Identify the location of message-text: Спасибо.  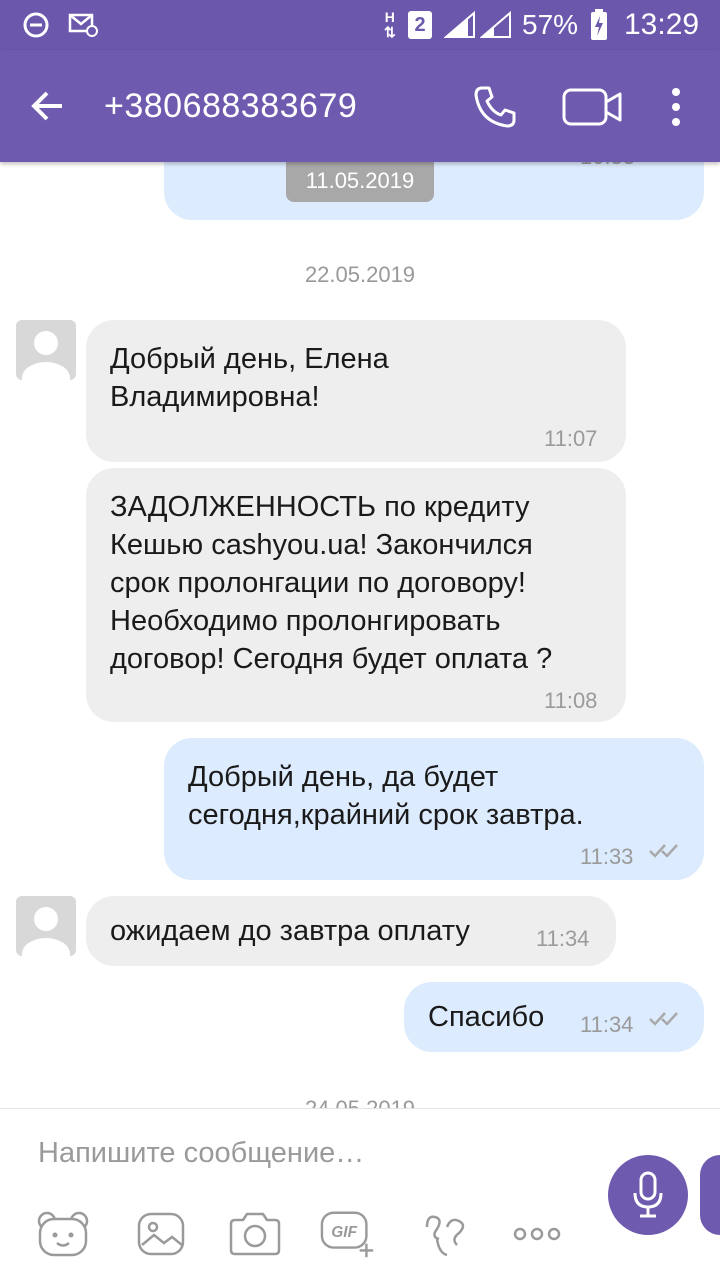
(486, 1017).